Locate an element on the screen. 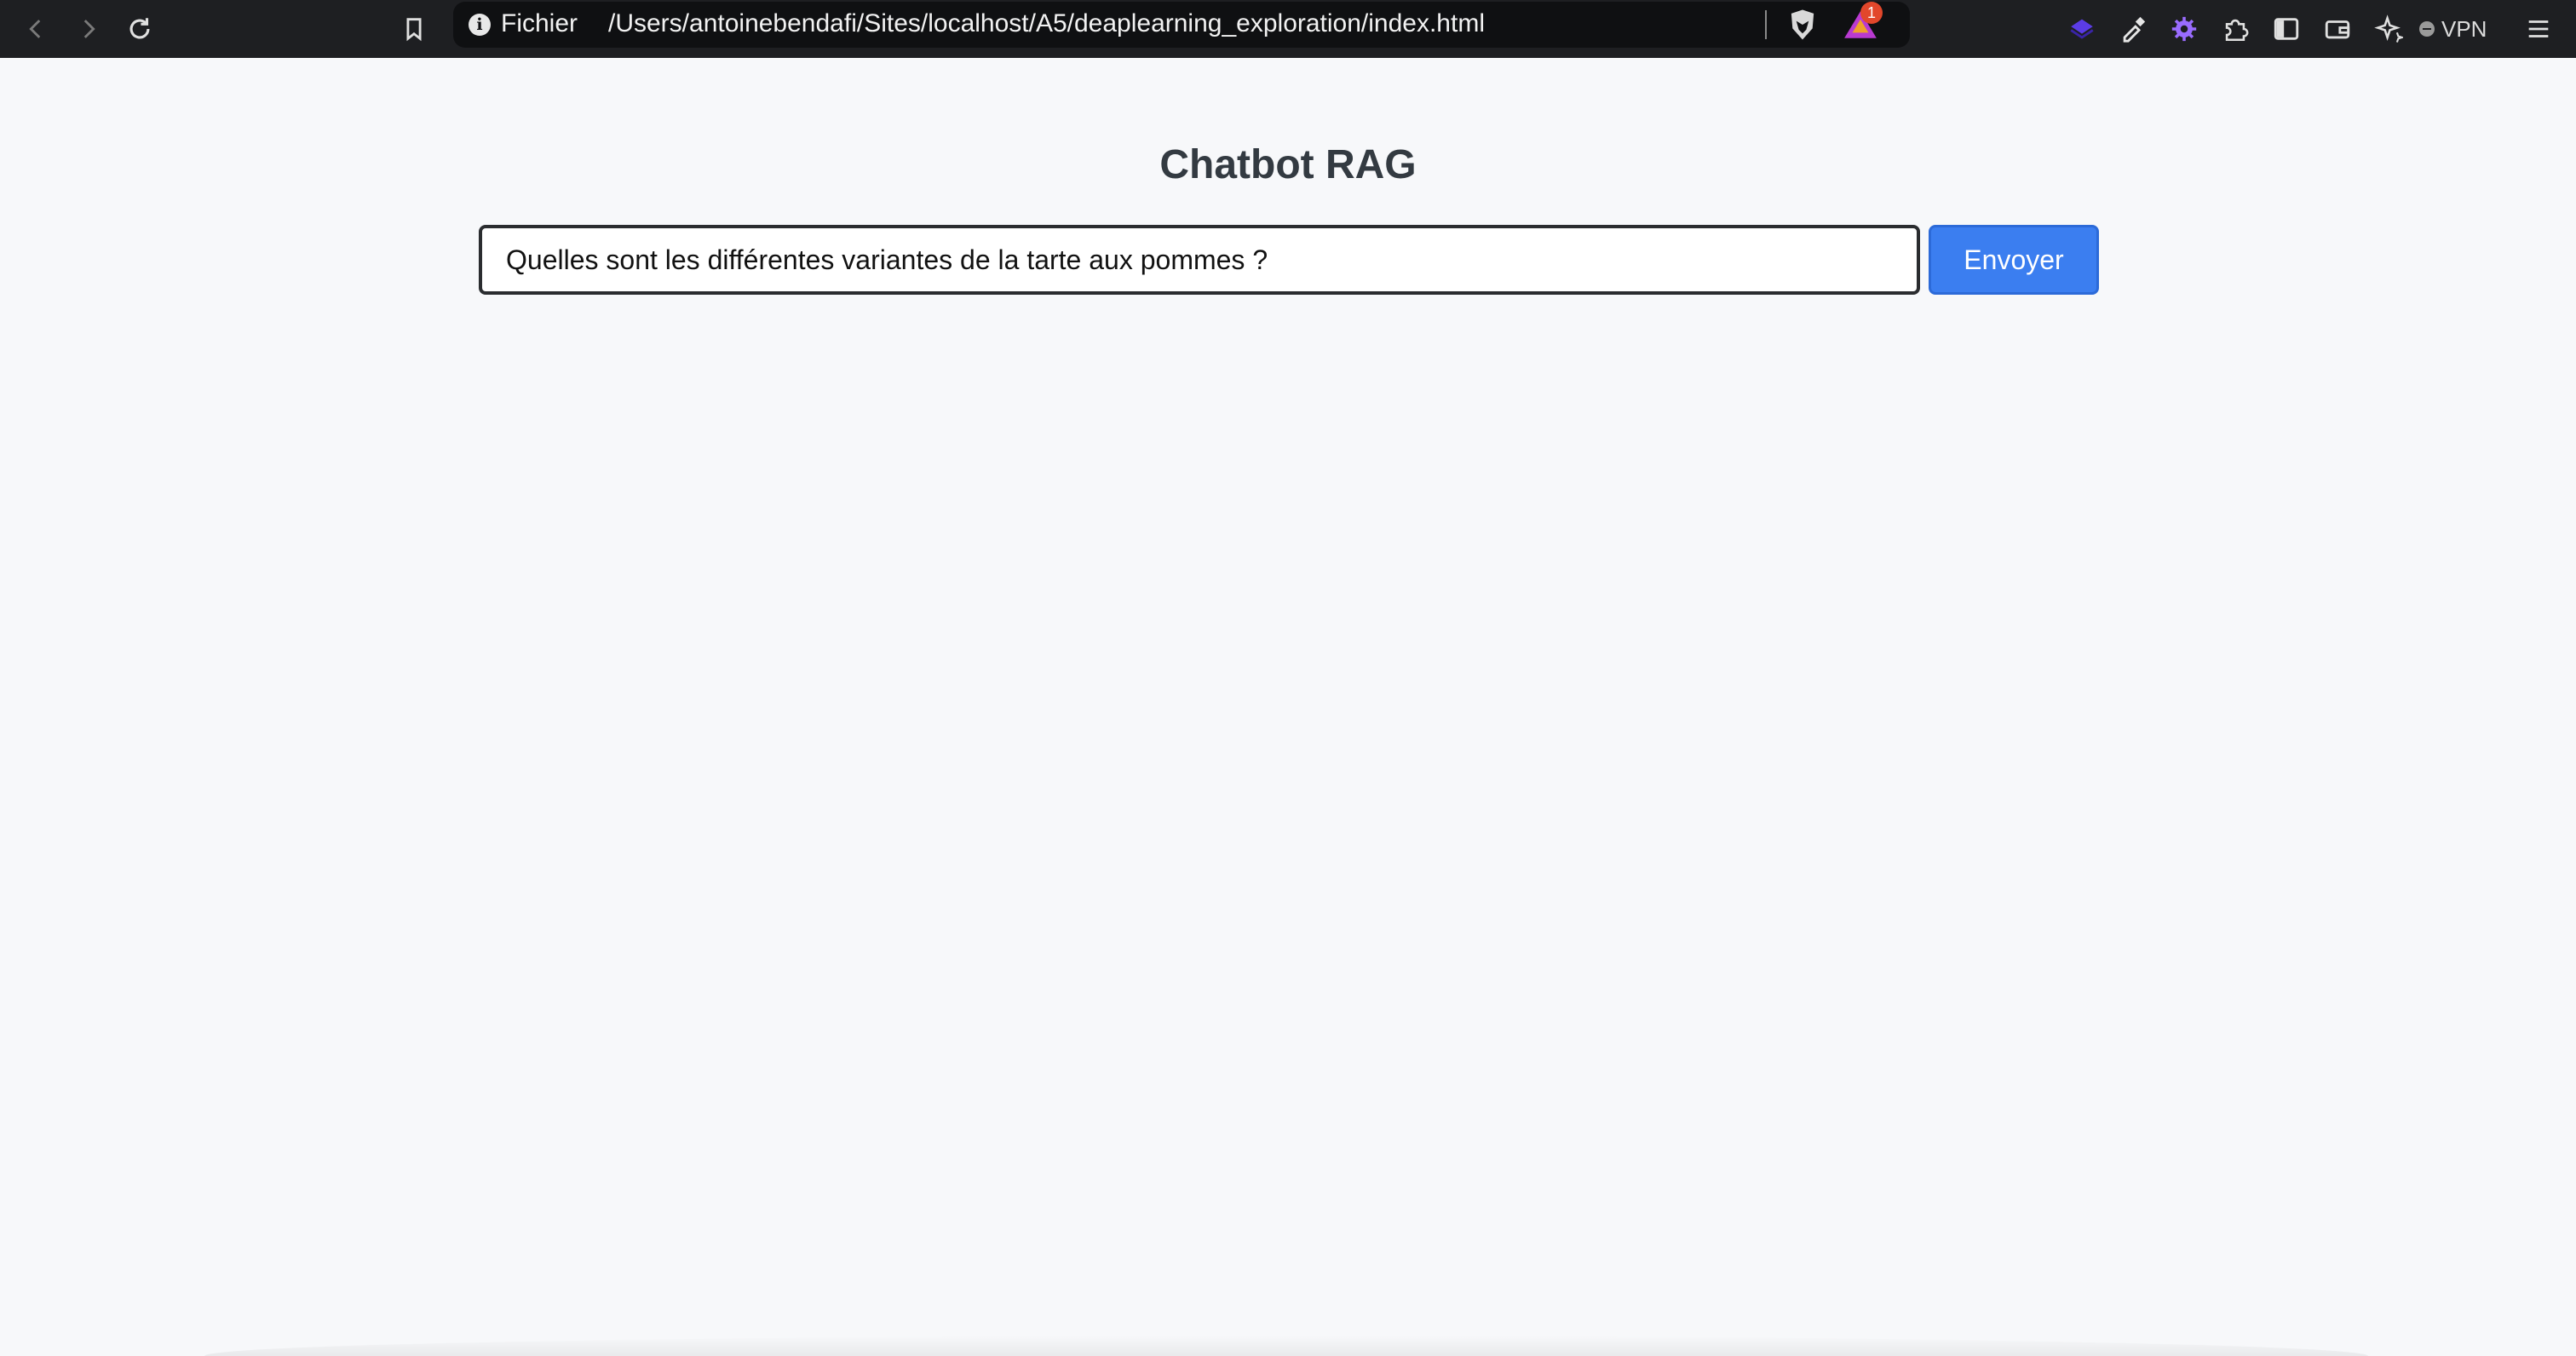  chevron-left-icon is located at coordinates (35, 29).